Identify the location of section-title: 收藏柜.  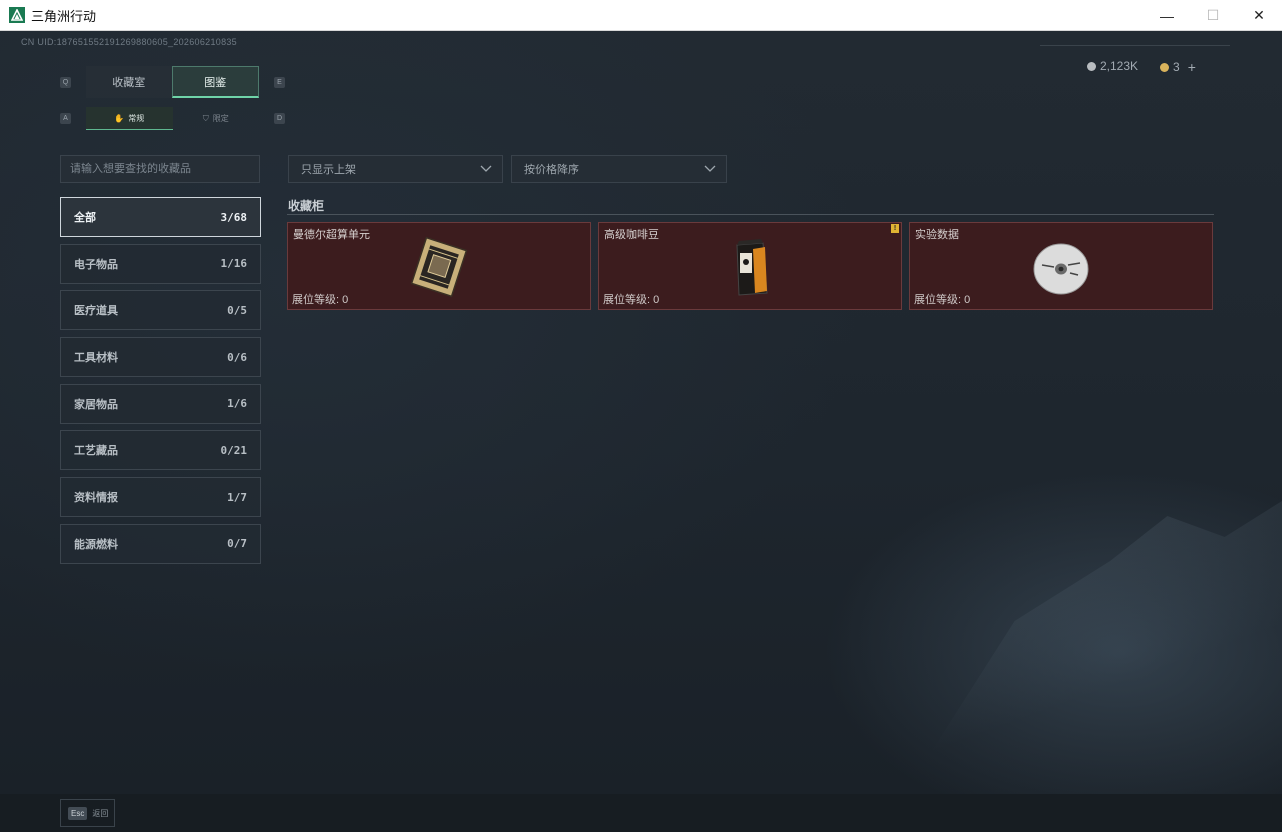
(306, 206).